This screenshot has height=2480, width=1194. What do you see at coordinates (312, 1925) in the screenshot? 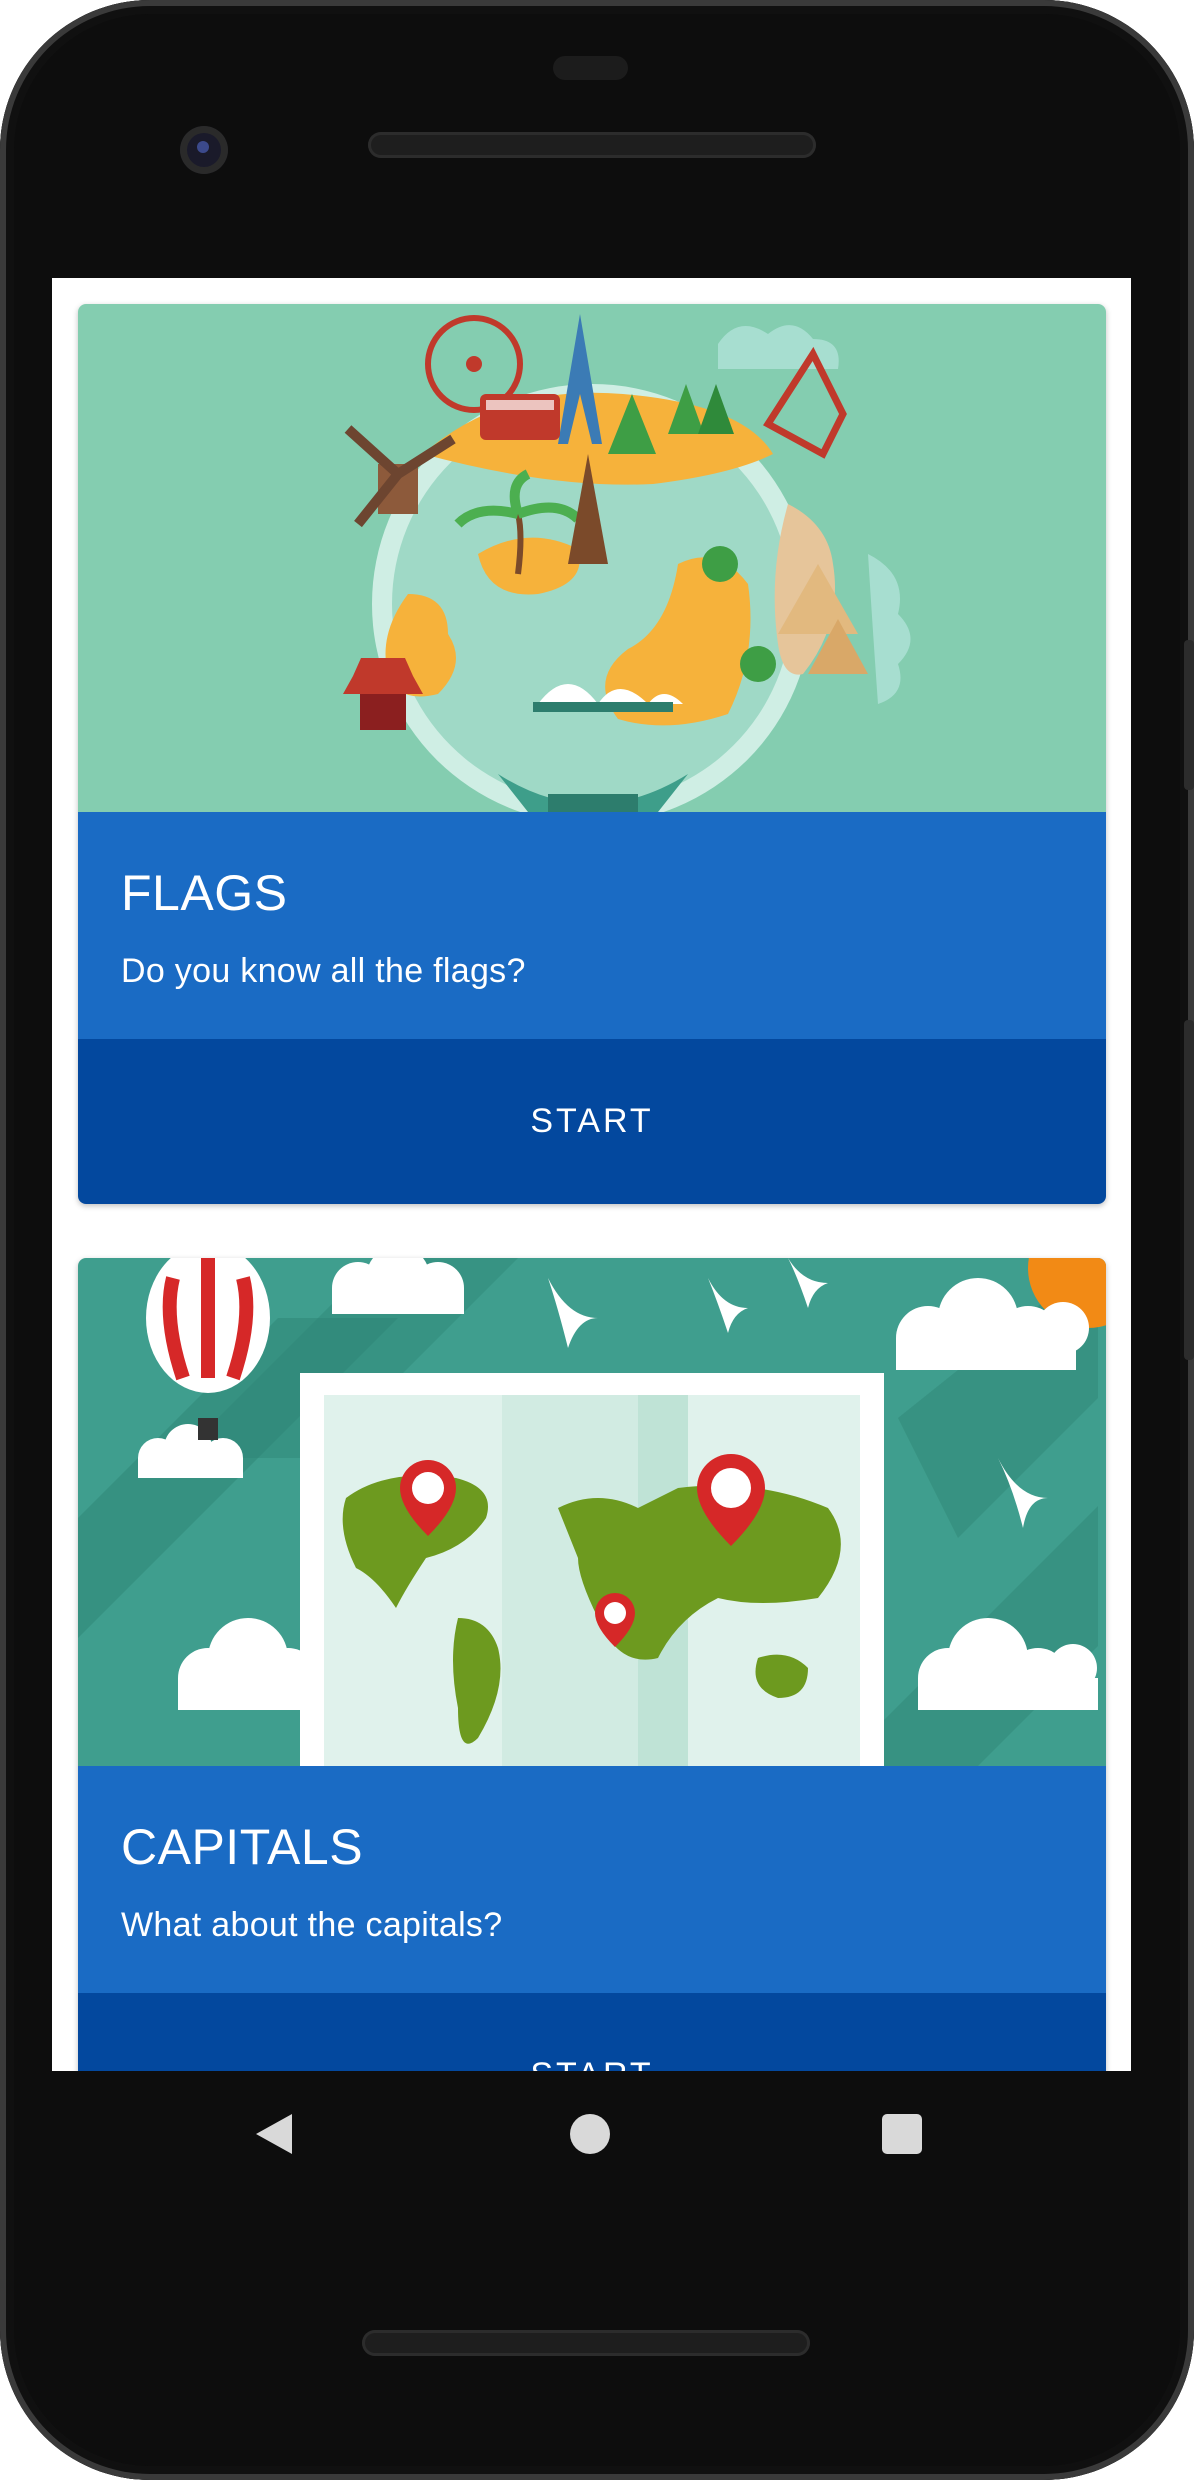
I see `card-subtitle: What about the capitals?` at bounding box center [312, 1925].